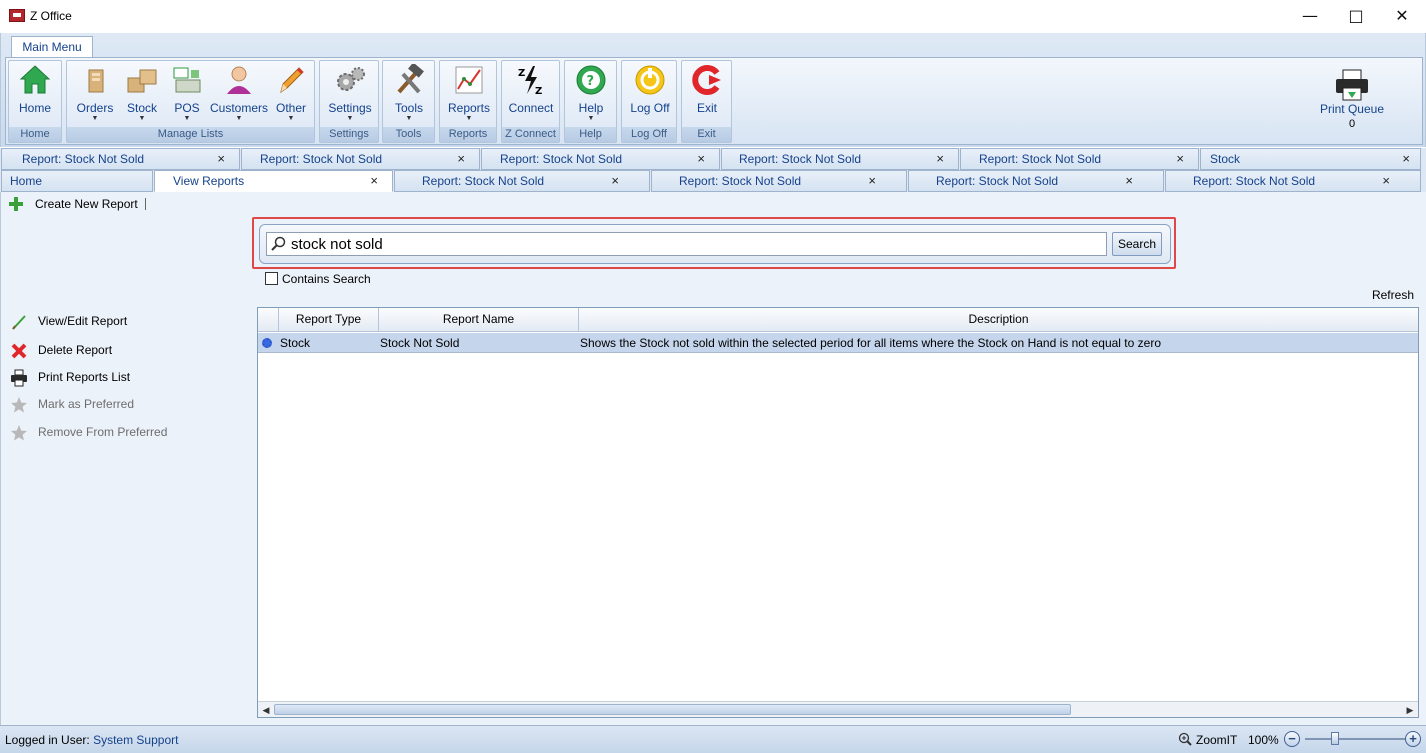  I want to click on group-help: ? Help ▼ Help, so click(590, 101).